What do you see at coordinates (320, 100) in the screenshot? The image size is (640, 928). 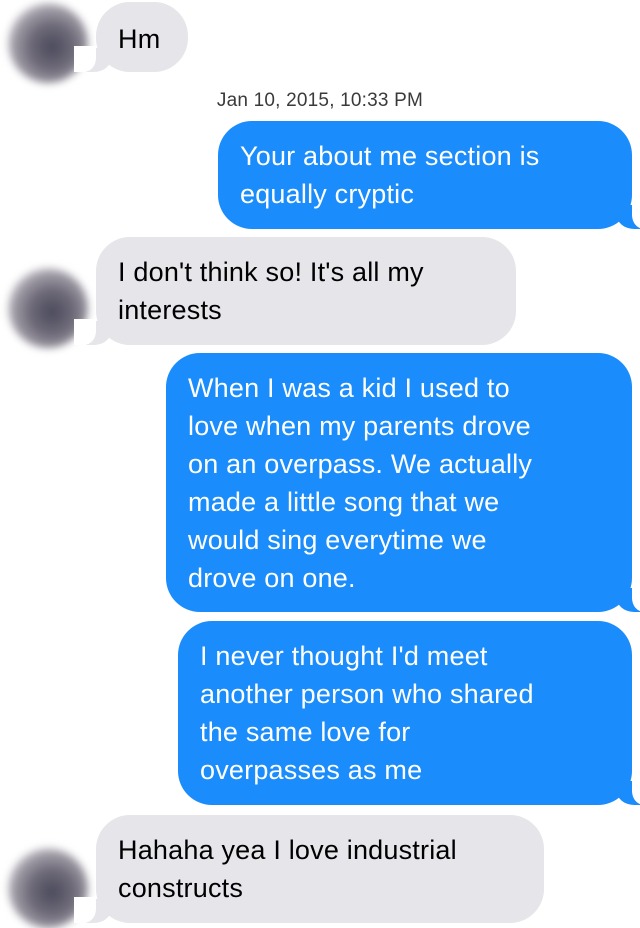 I see `message-timestamp: Jan 10, 2015, 10:33 PM` at bounding box center [320, 100].